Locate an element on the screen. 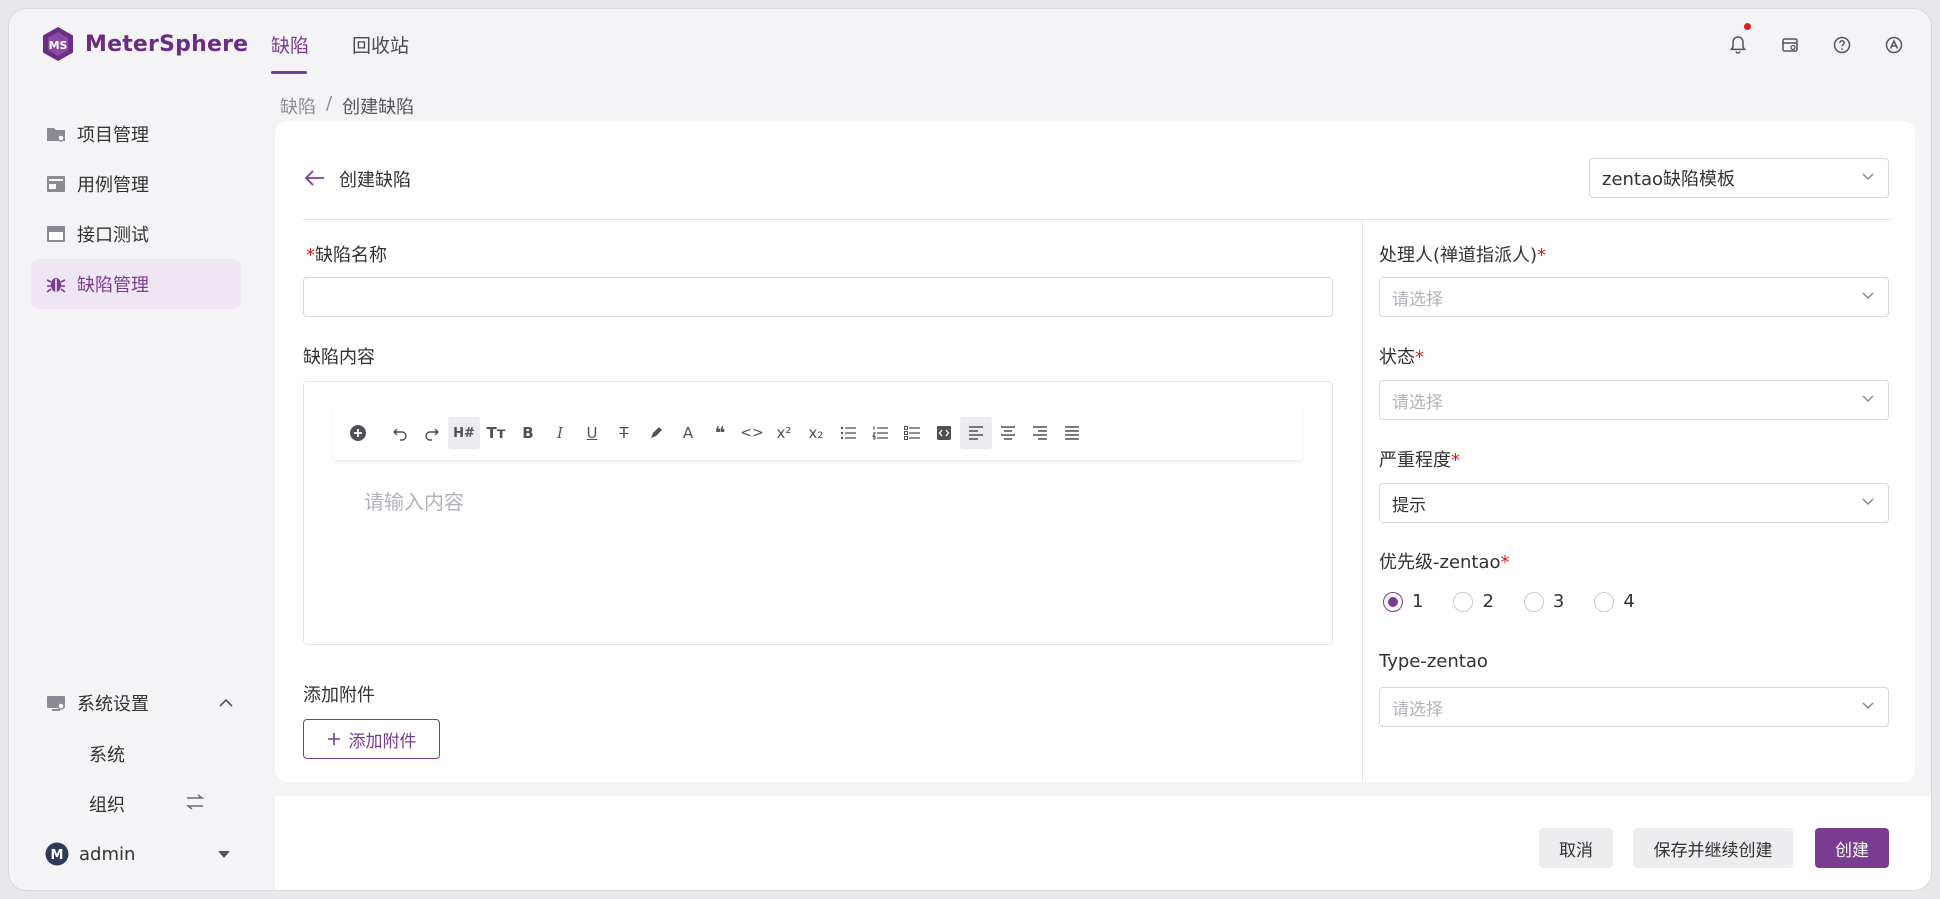 The height and width of the screenshot is (899, 1940). bug-content-label: 缺陷内容 is located at coordinates (339, 357).